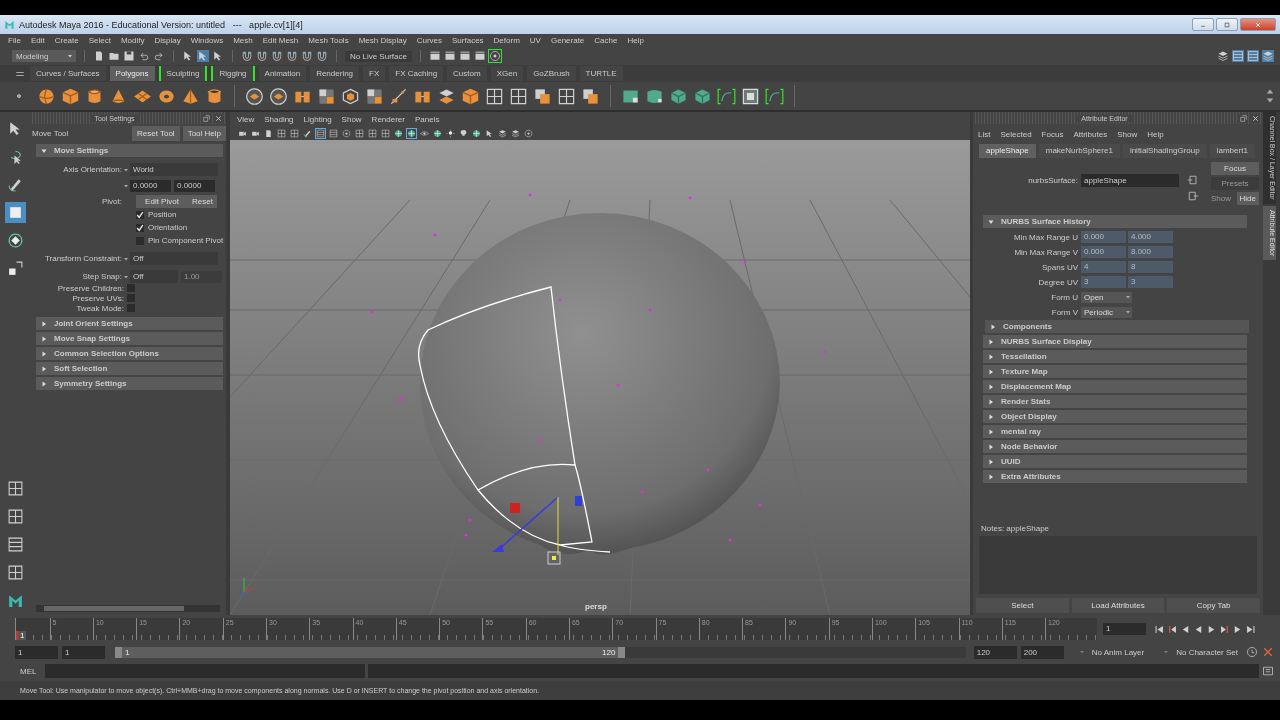 The width and height of the screenshot is (1280, 720). Describe the element at coordinates (1103, 267) in the screenshot. I see `attribute-field: 4` at that location.